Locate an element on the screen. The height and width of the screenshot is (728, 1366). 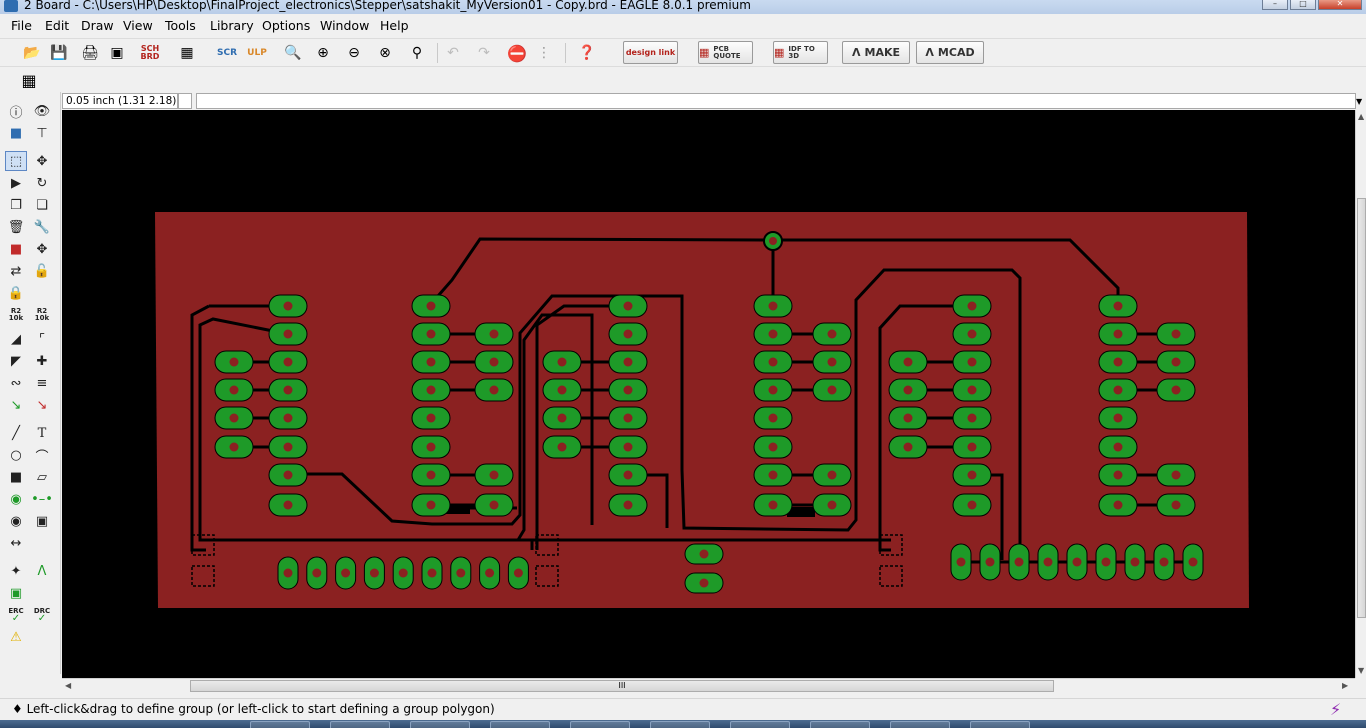
scroll-left-icon: ◀ is located at coordinates (68, 685).